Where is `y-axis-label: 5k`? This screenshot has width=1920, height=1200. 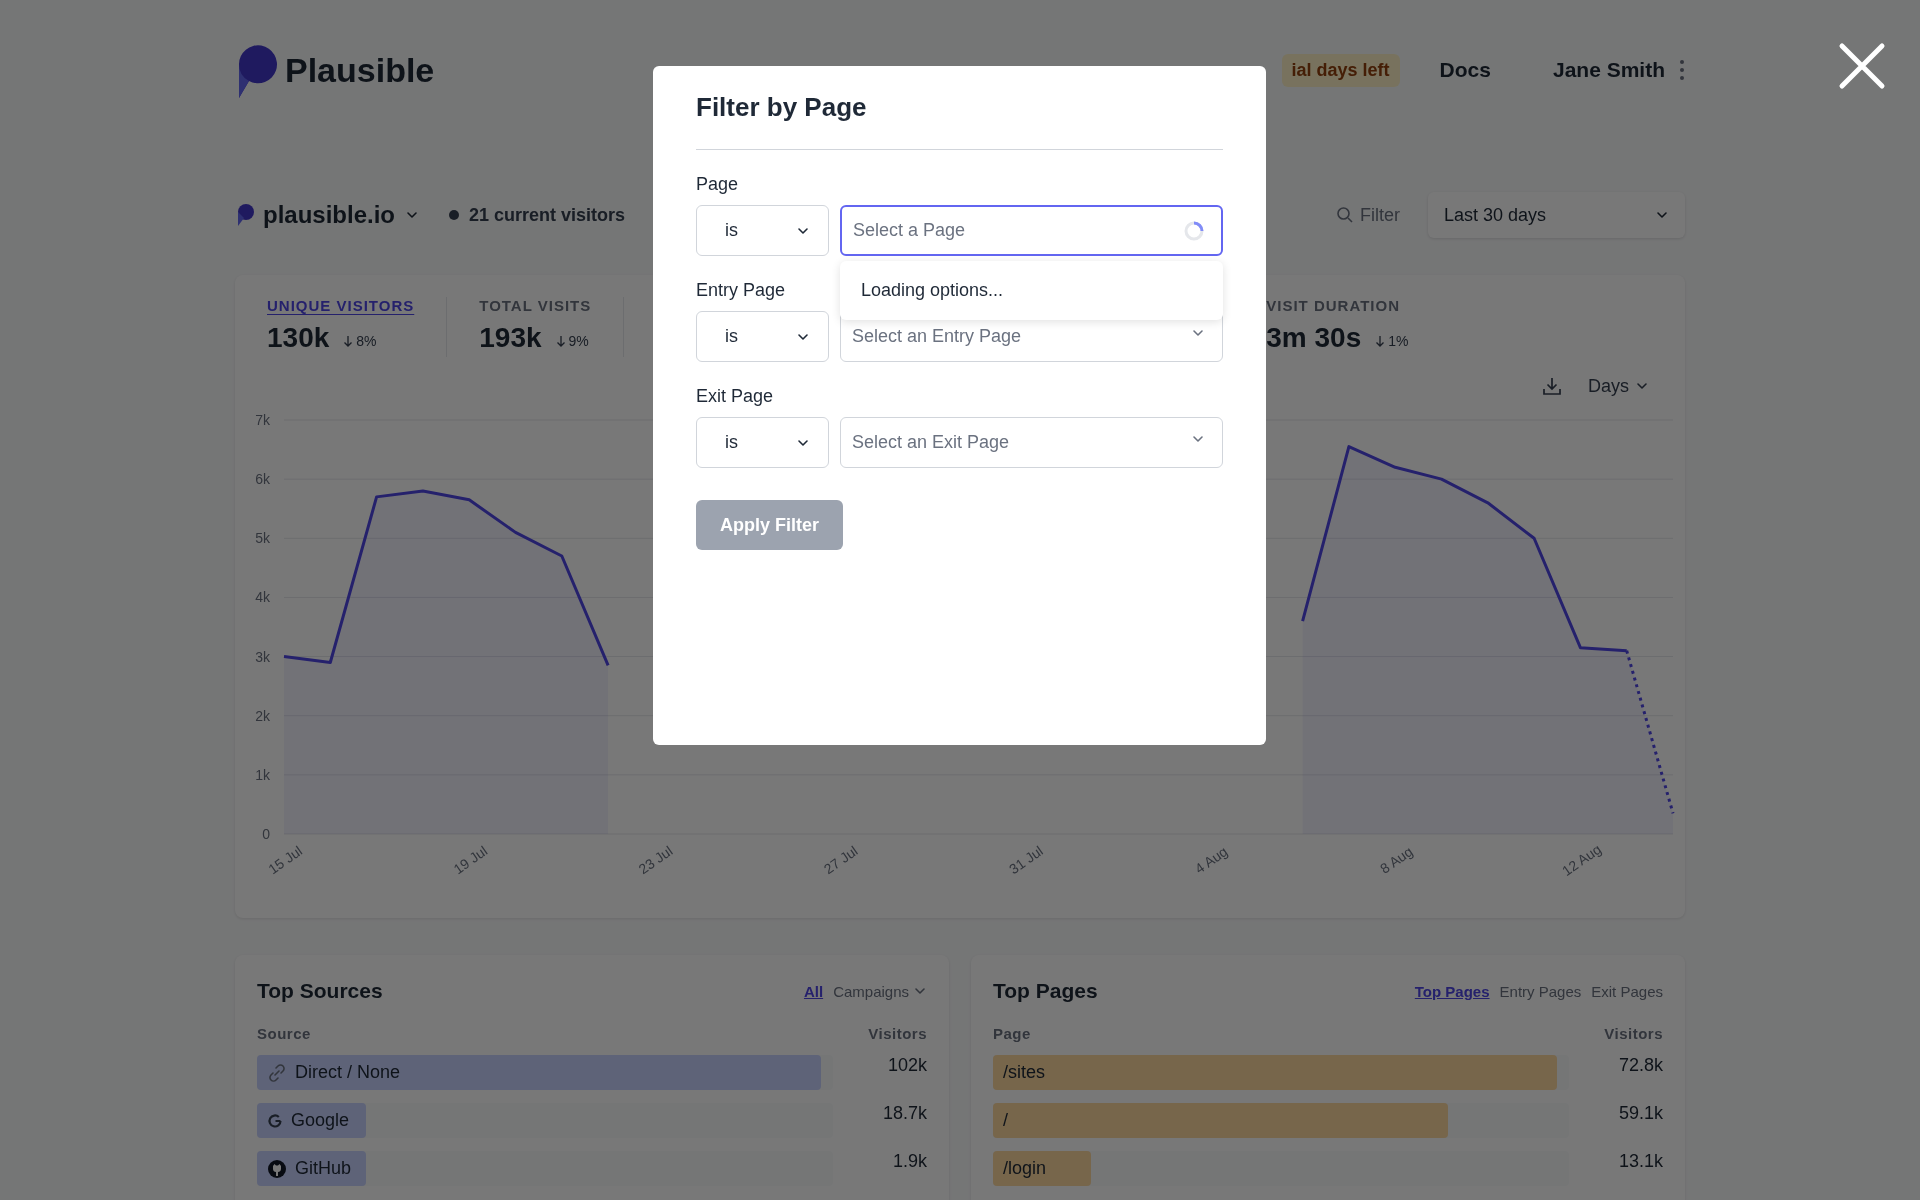 y-axis-label: 5k is located at coordinates (262, 538).